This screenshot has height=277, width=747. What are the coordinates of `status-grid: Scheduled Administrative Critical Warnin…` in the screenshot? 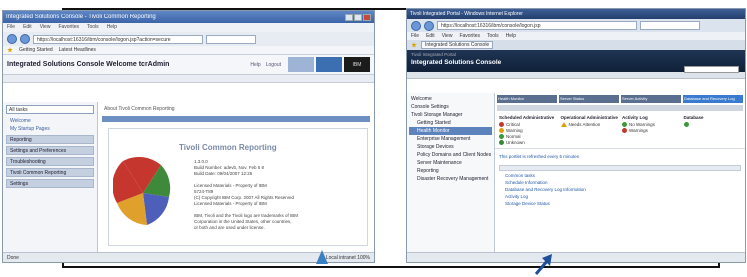 It's located at (620, 131).